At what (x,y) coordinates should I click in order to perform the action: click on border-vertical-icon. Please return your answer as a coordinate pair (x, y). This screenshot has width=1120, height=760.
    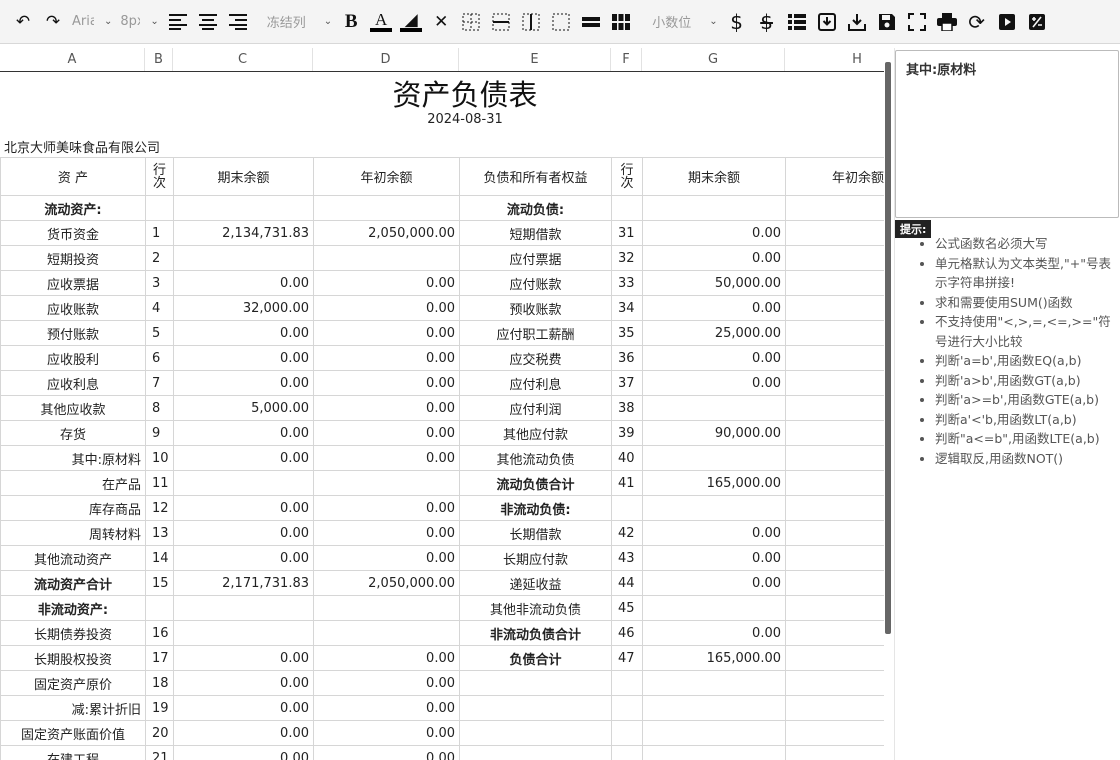
    Looking at the image, I should click on (531, 22).